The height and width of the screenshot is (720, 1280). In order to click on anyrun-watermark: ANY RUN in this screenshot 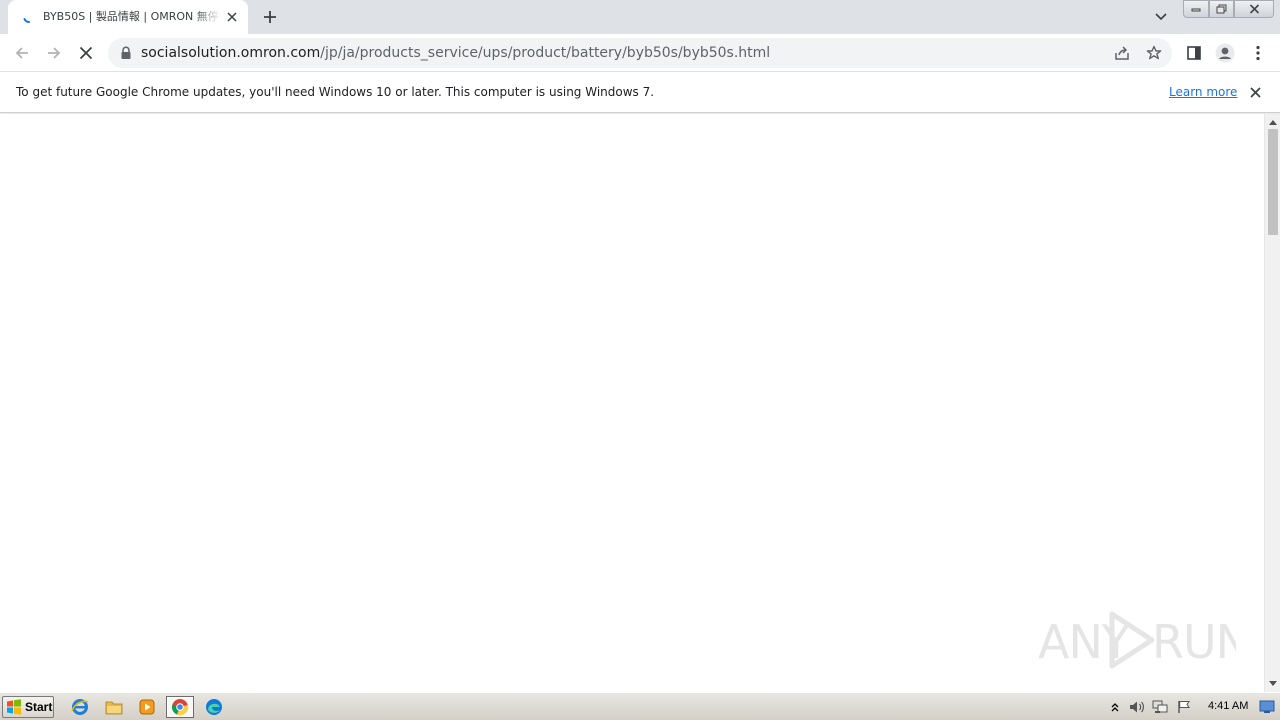, I will do `click(1137, 640)`.